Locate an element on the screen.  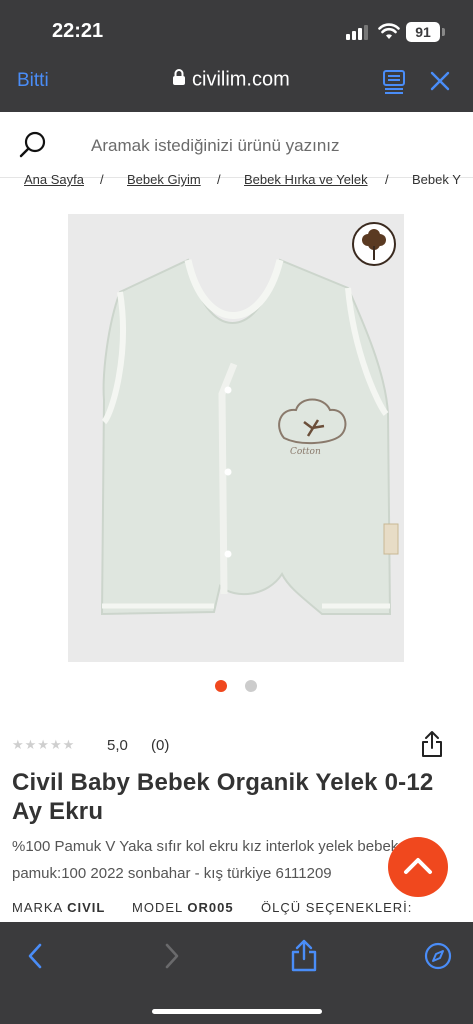
breadcrumb-current: Bebek Y is located at coordinates (436, 179).